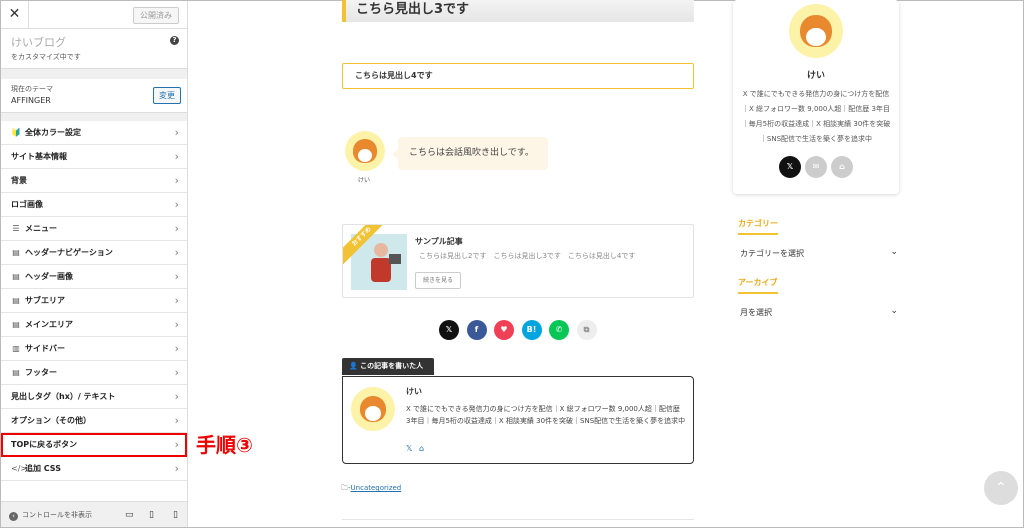  Describe the element at coordinates (1001, 488) in the screenshot. I see `scroll-to-top-button: ⌃` at that location.